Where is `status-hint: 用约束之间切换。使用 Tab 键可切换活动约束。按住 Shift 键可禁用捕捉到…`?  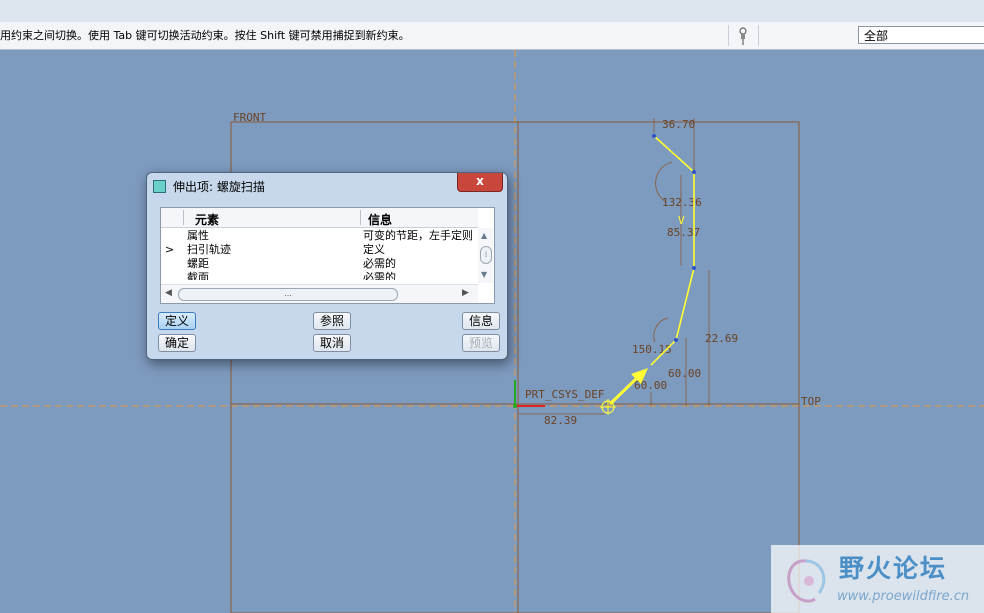 status-hint: 用约束之间切换。使用 Tab 键可切换活动约束。按住 Shift 键可禁用捕捉到… is located at coordinates (205, 35).